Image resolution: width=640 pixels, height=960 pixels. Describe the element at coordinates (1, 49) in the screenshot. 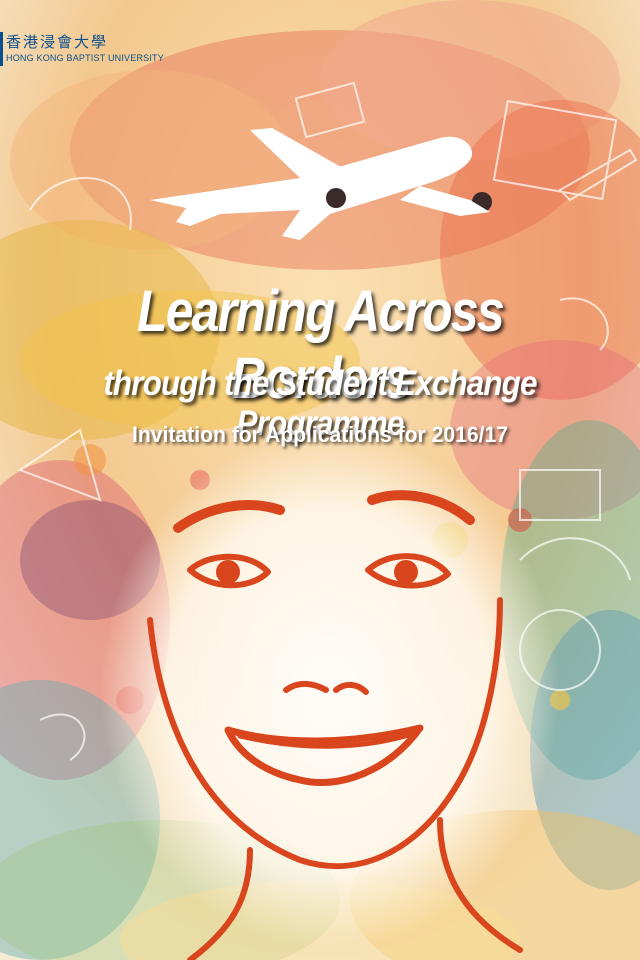

I see `logo-mark` at that location.